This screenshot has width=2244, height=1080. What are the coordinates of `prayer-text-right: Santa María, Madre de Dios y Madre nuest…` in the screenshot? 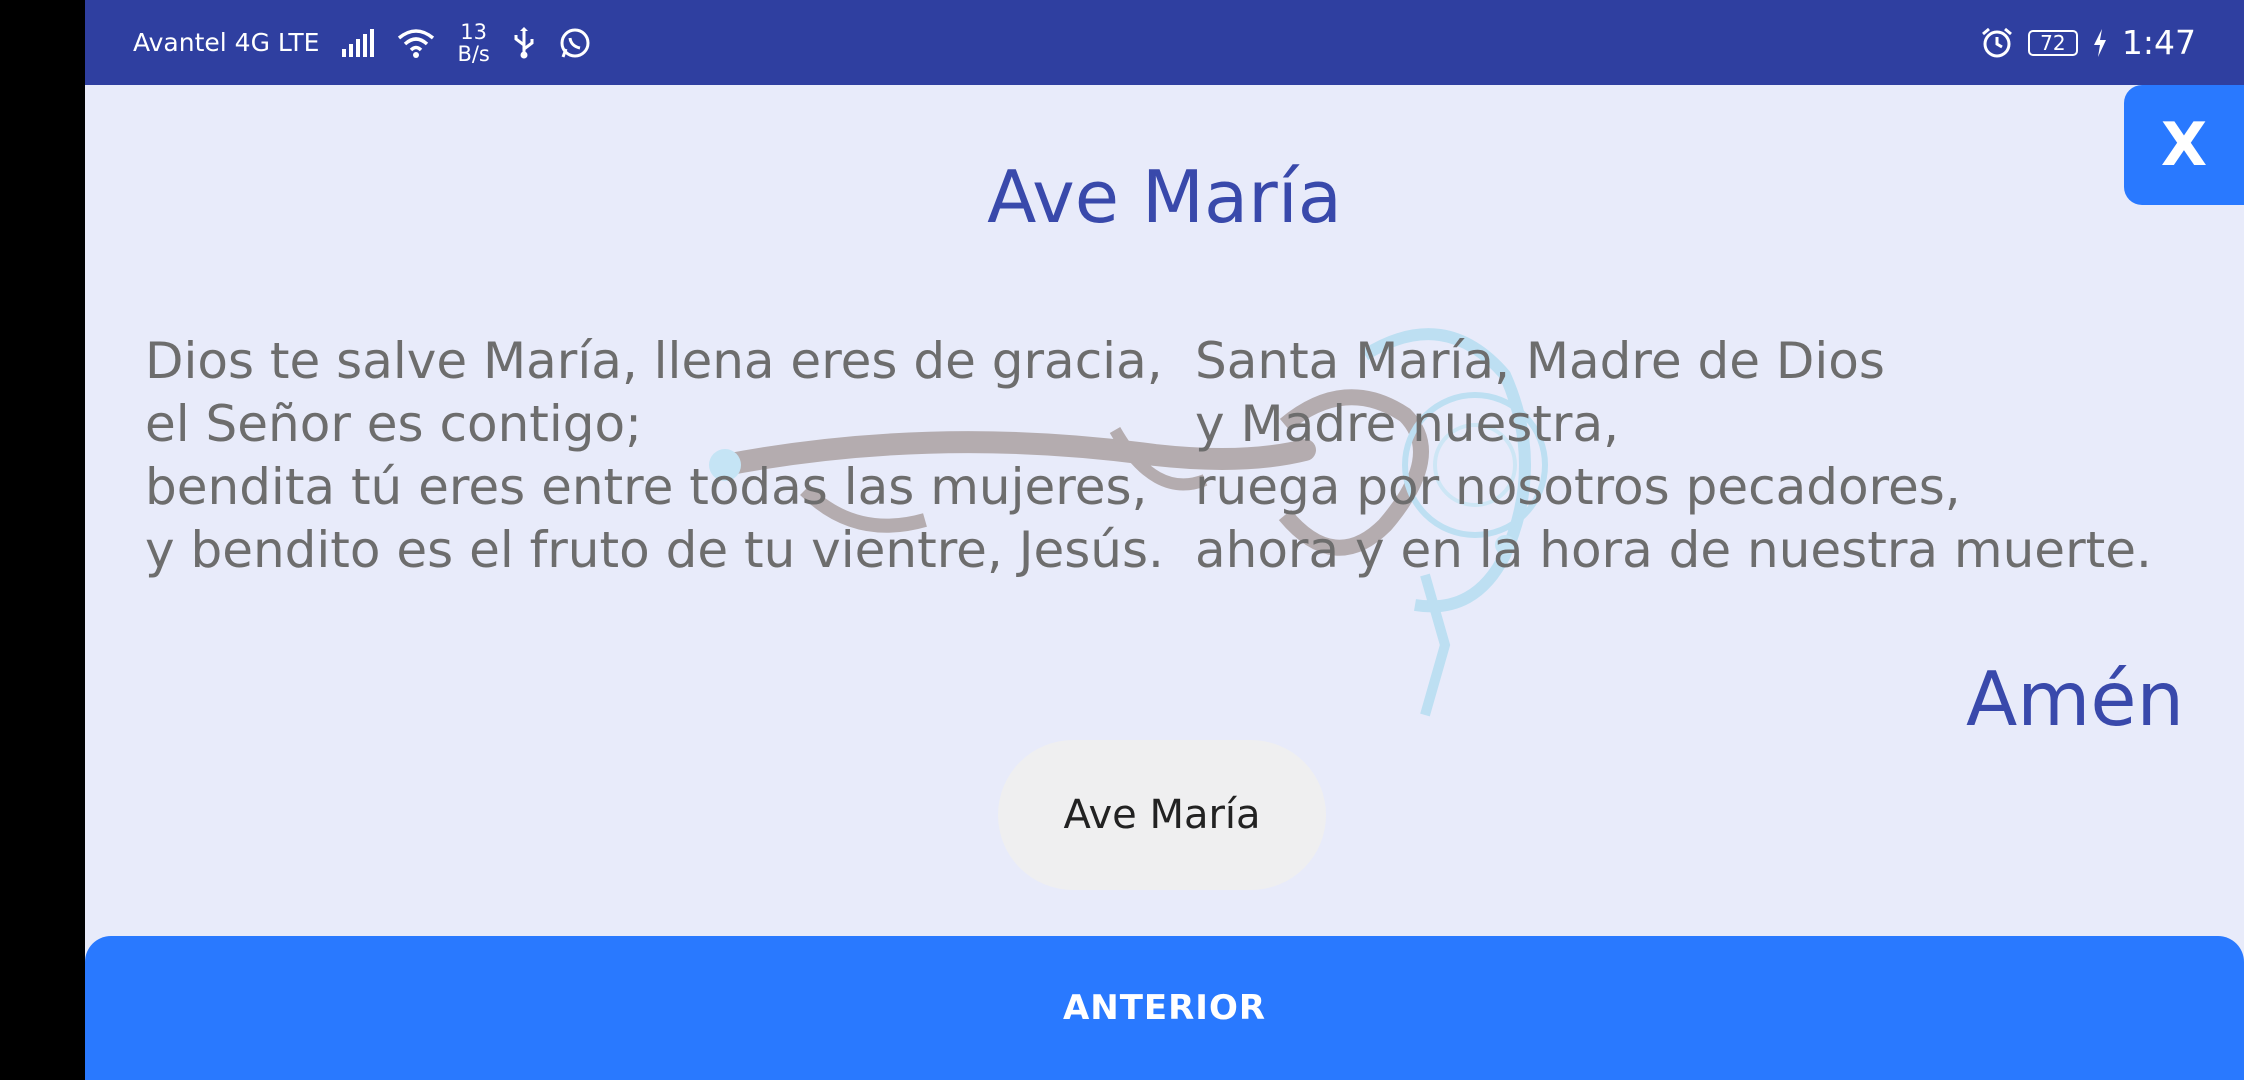 It's located at (1673, 456).